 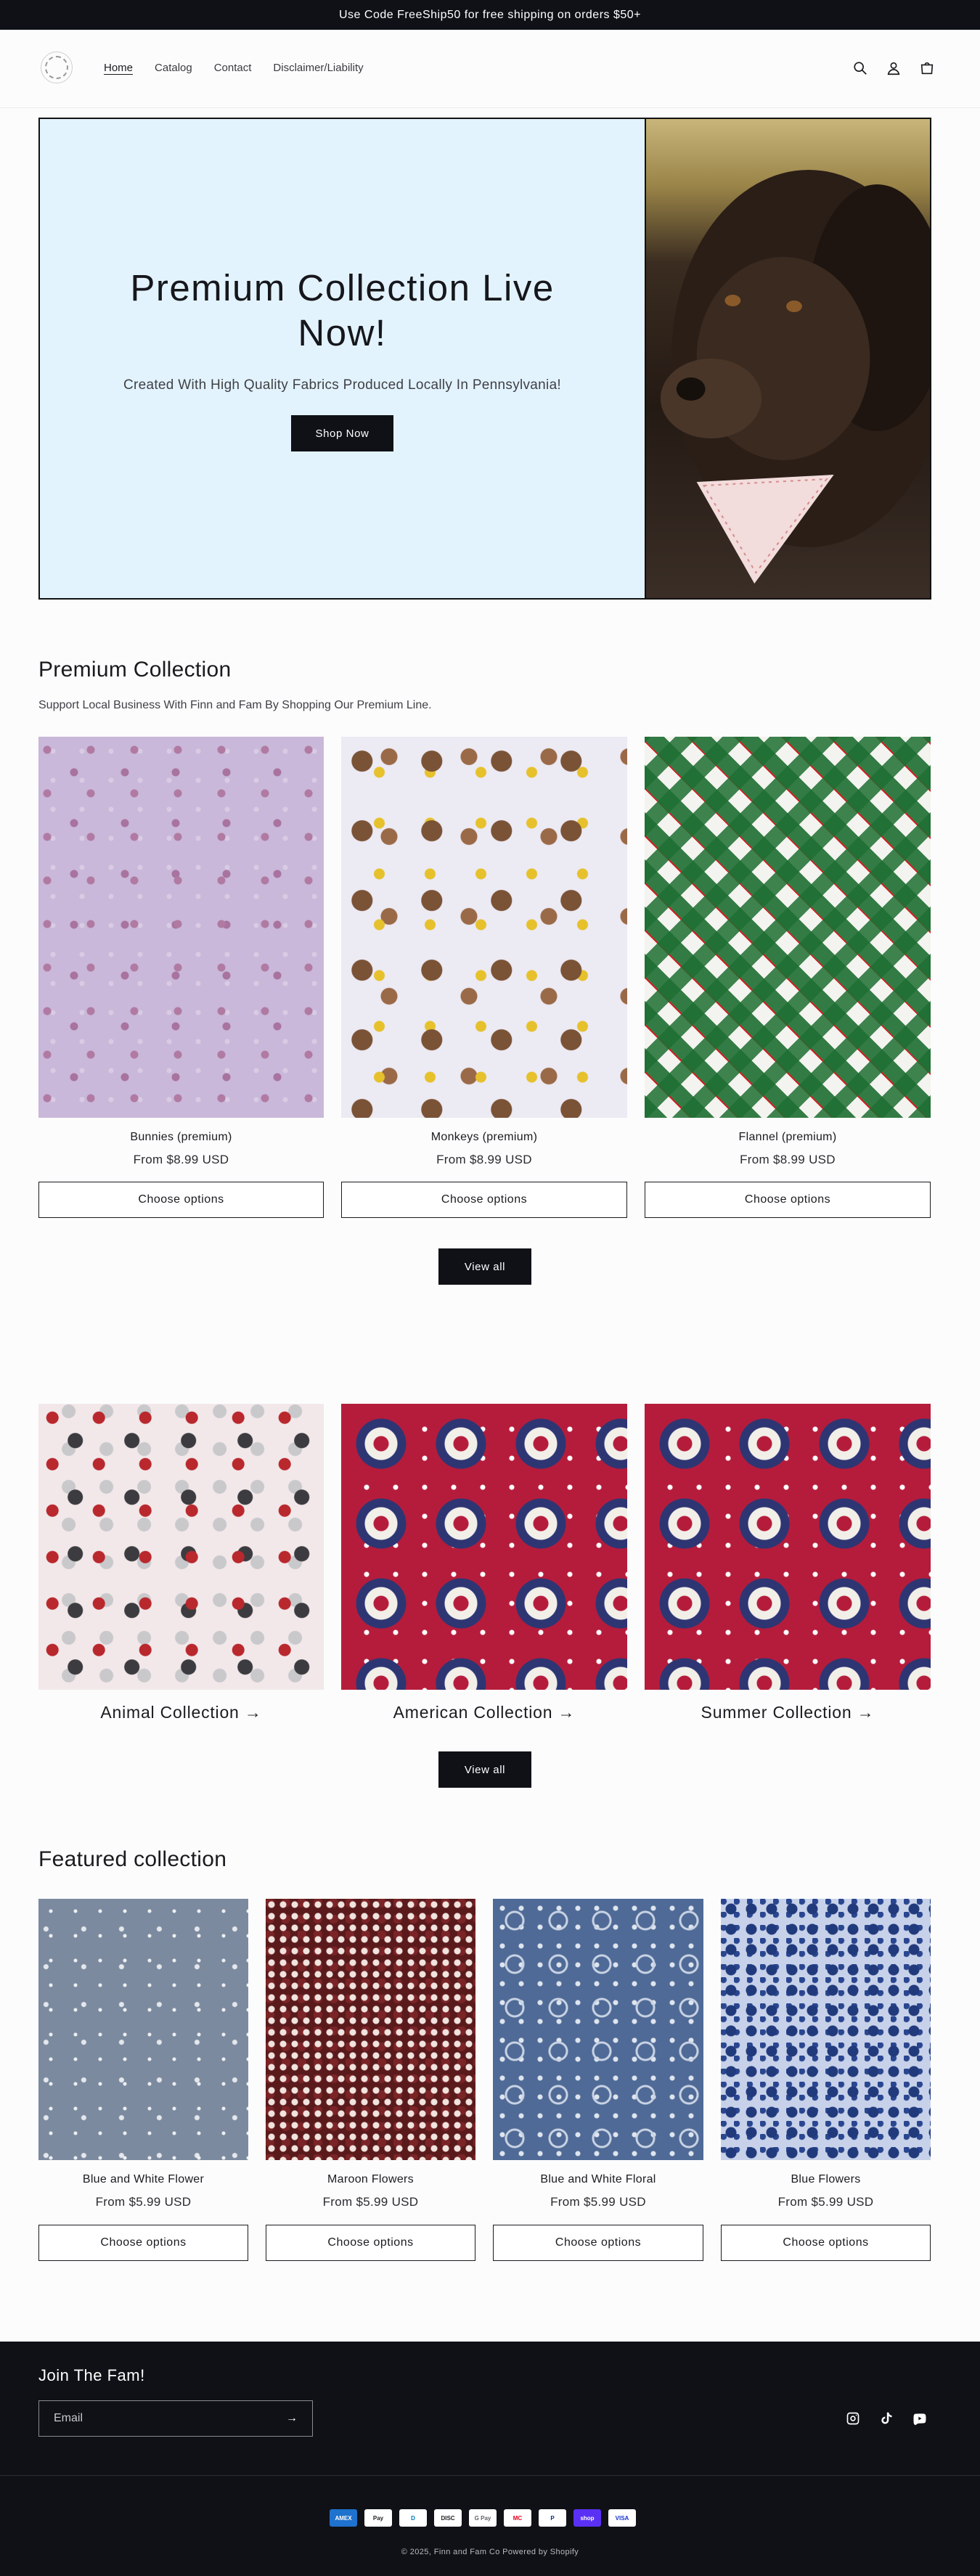 What do you see at coordinates (587, 2518) in the screenshot?
I see `shop-pay-icon: shop` at bounding box center [587, 2518].